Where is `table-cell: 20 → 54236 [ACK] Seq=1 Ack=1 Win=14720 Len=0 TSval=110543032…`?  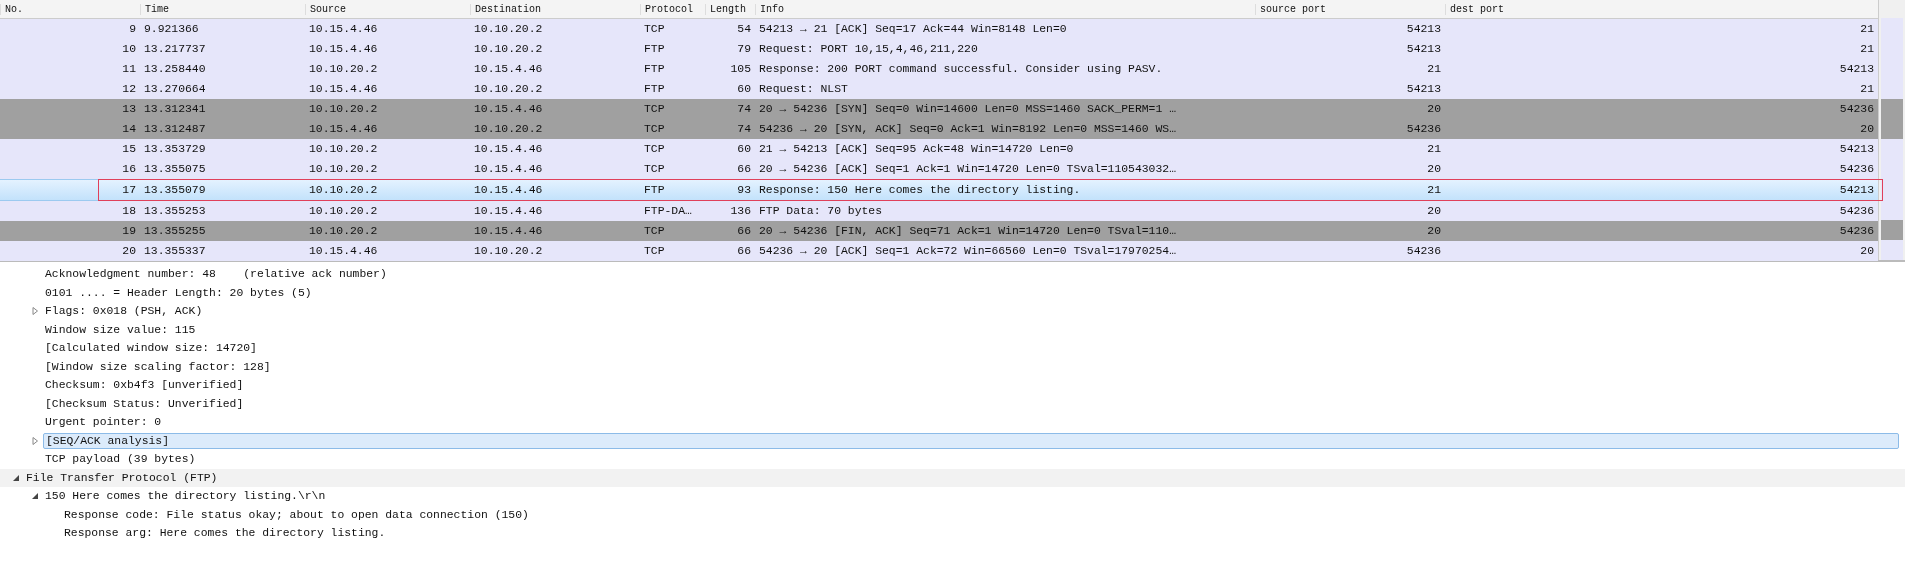 table-cell: 20 → 54236 [ACK] Seq=1 Ack=1 Win=14720 Len=0 TSval=110543032… is located at coordinates (967, 169).